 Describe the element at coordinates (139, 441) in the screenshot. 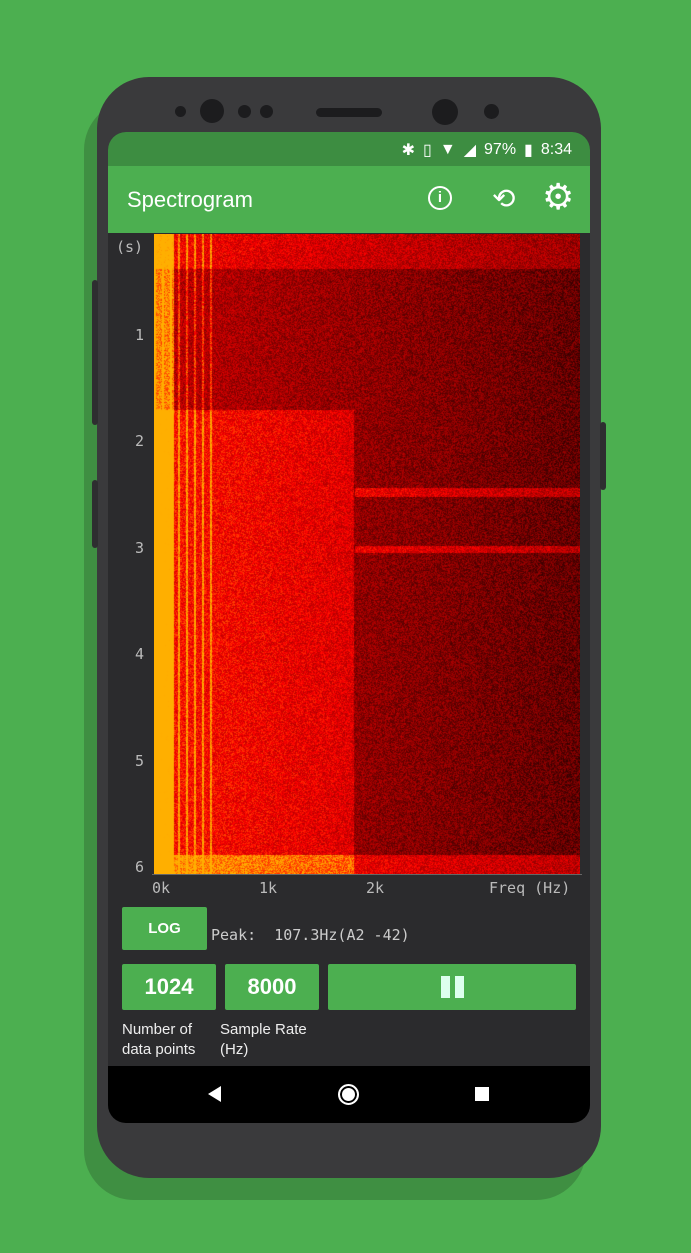

I see `time-tick: 2` at that location.